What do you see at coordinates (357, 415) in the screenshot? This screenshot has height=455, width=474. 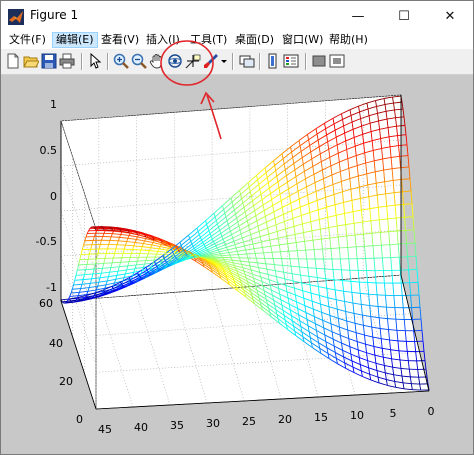 I see `x-tick-label: 10` at bounding box center [357, 415].